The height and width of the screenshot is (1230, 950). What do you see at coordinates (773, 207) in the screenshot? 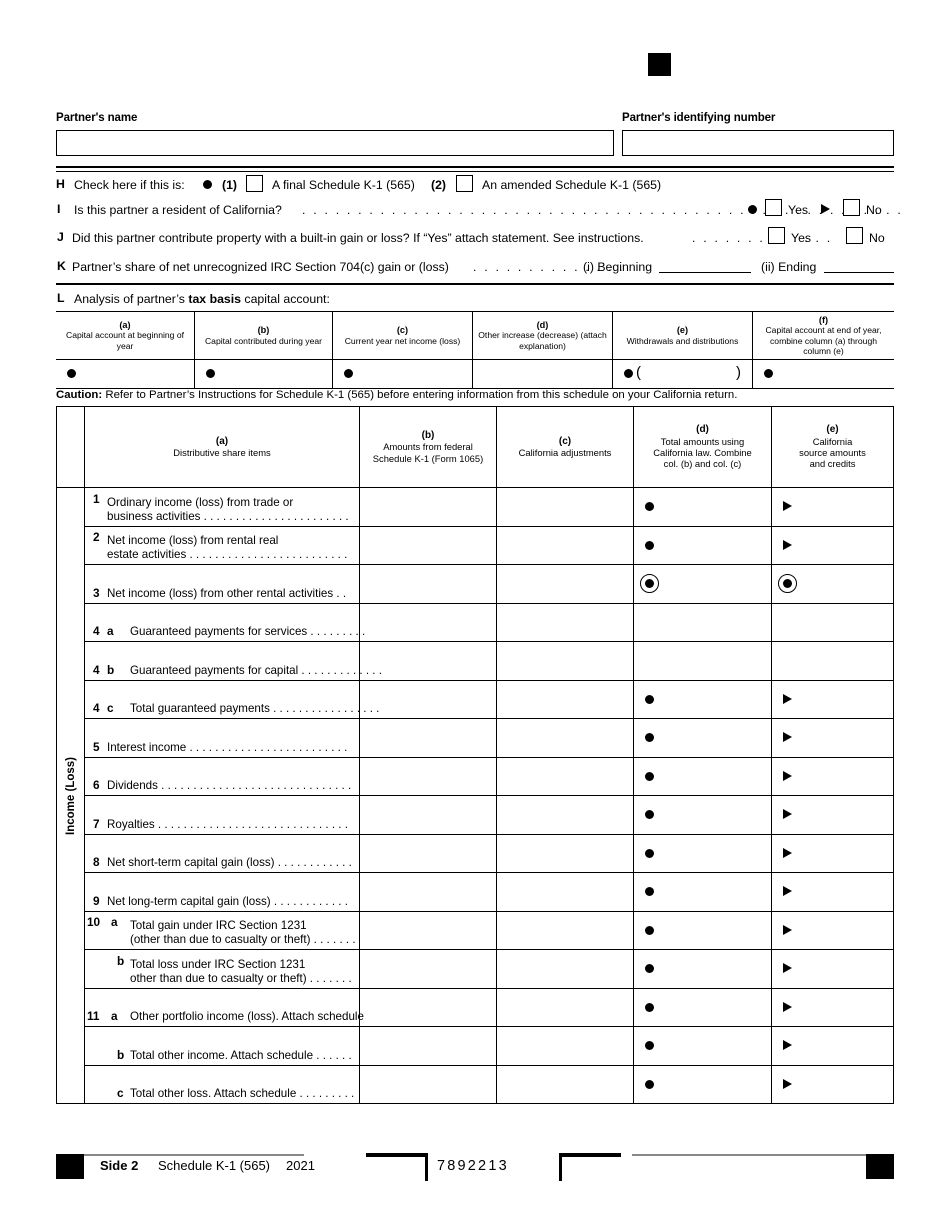
I see `resident-yes-checkbox` at bounding box center [773, 207].